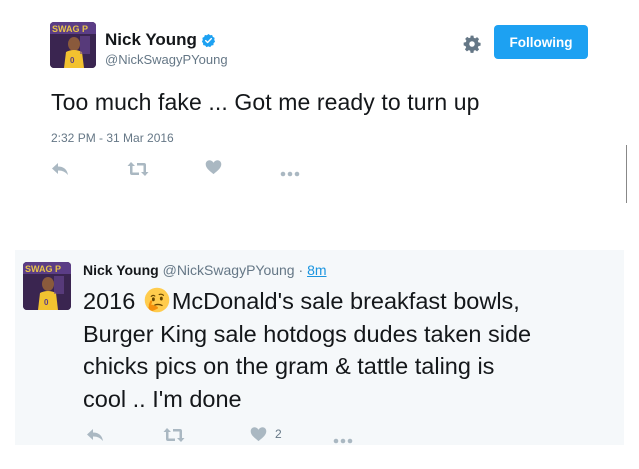 Image resolution: width=639 pixels, height=469 pixels. Describe the element at coordinates (157, 300) in the screenshot. I see `thinking-face-emoji` at that location.